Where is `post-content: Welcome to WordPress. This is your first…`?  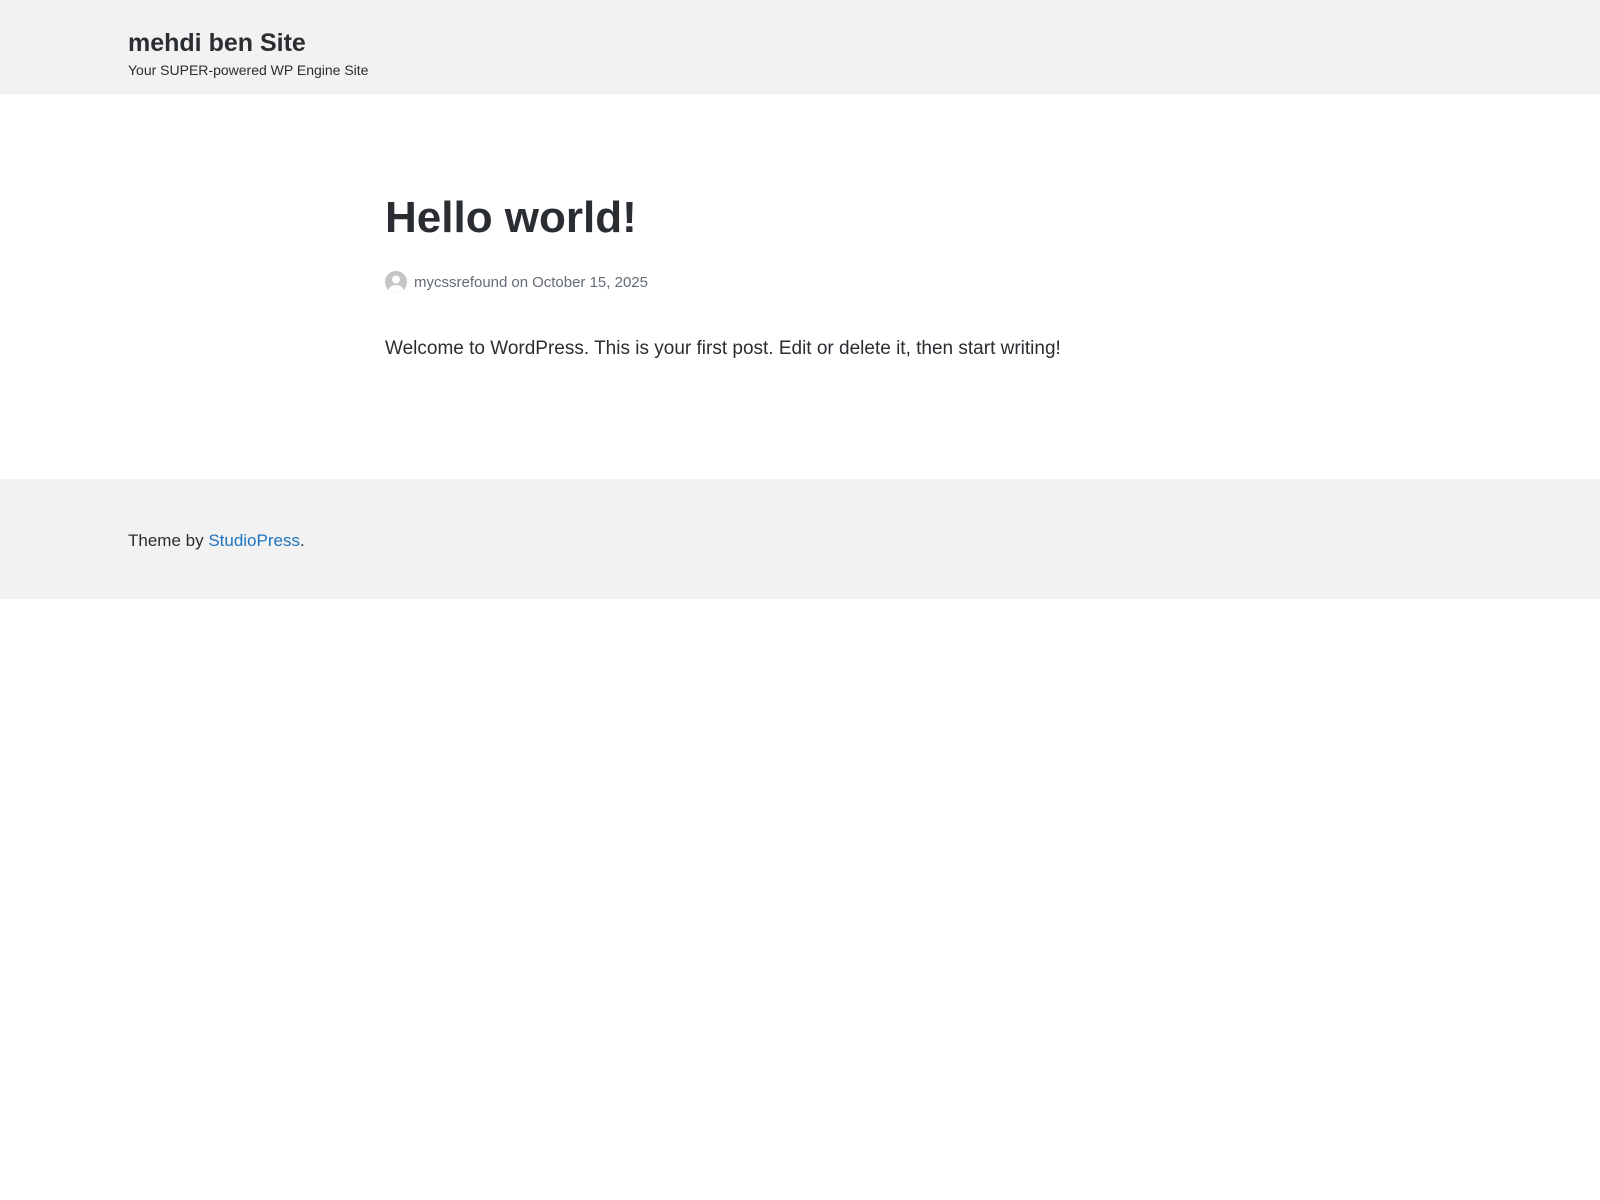 post-content: Welcome to WordPress. This is your first… is located at coordinates (723, 348).